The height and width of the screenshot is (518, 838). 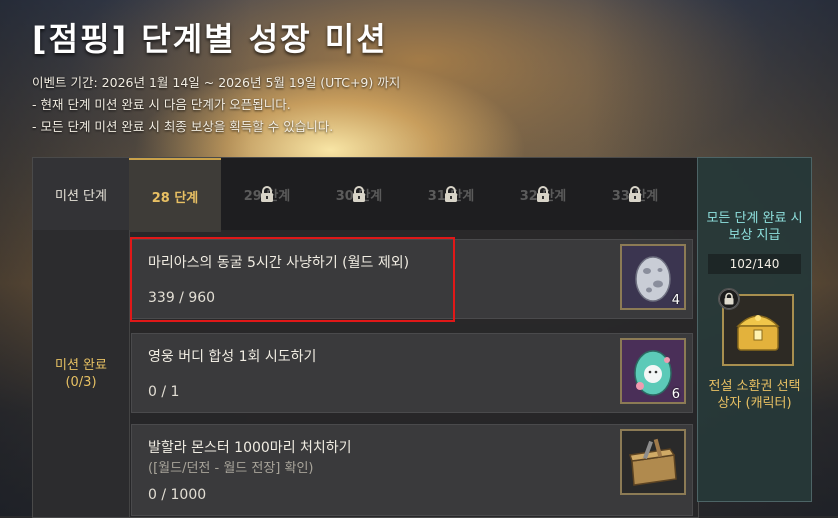 I want to click on tab-stage-30: 30 단계, so click(x=359, y=194).